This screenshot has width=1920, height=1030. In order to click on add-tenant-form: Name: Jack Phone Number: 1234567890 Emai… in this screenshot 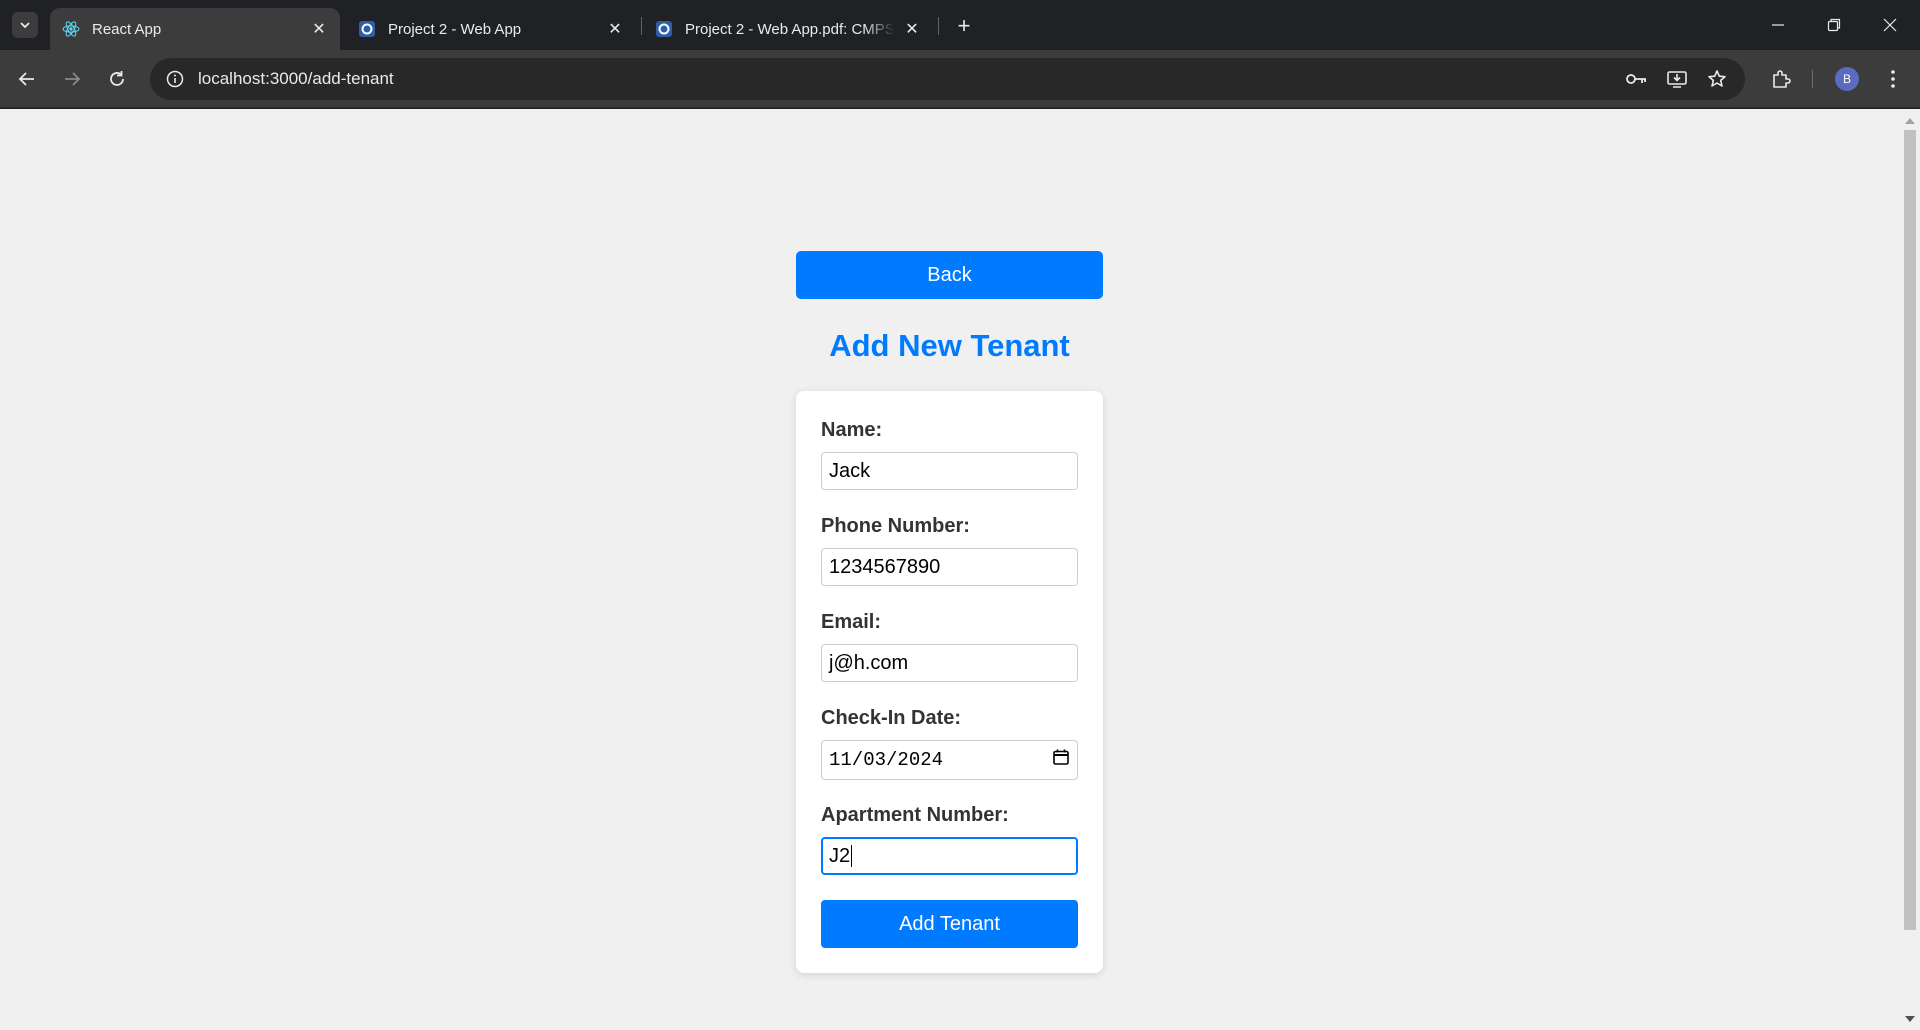, I will do `click(949, 682)`.